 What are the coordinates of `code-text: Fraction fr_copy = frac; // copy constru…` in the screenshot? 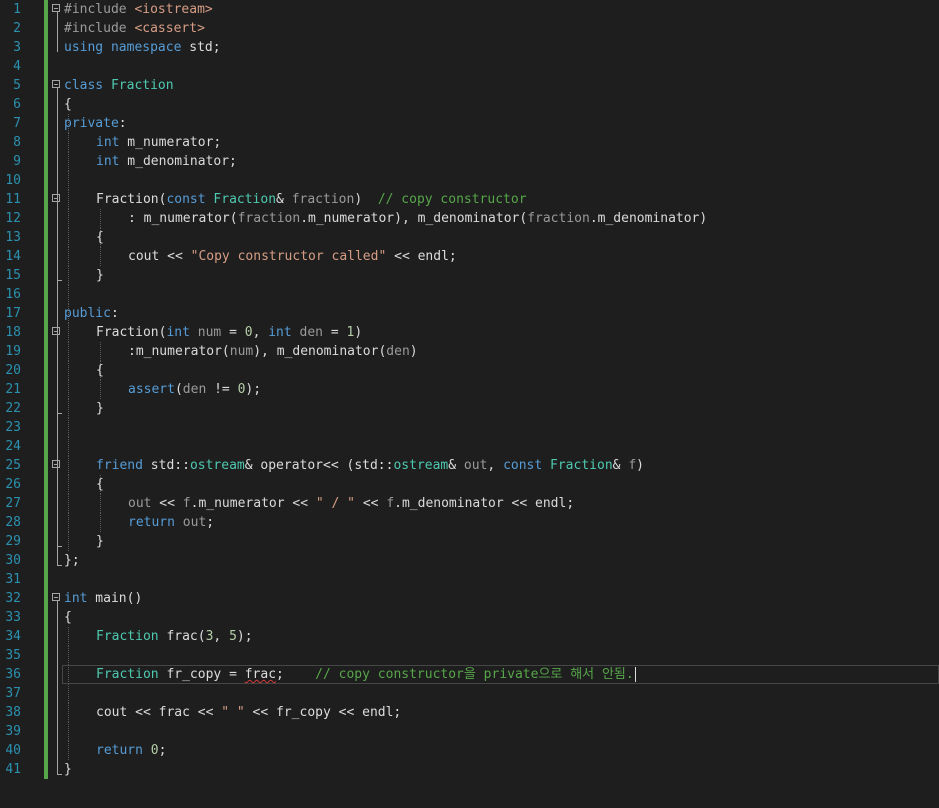 It's located at (365, 674).